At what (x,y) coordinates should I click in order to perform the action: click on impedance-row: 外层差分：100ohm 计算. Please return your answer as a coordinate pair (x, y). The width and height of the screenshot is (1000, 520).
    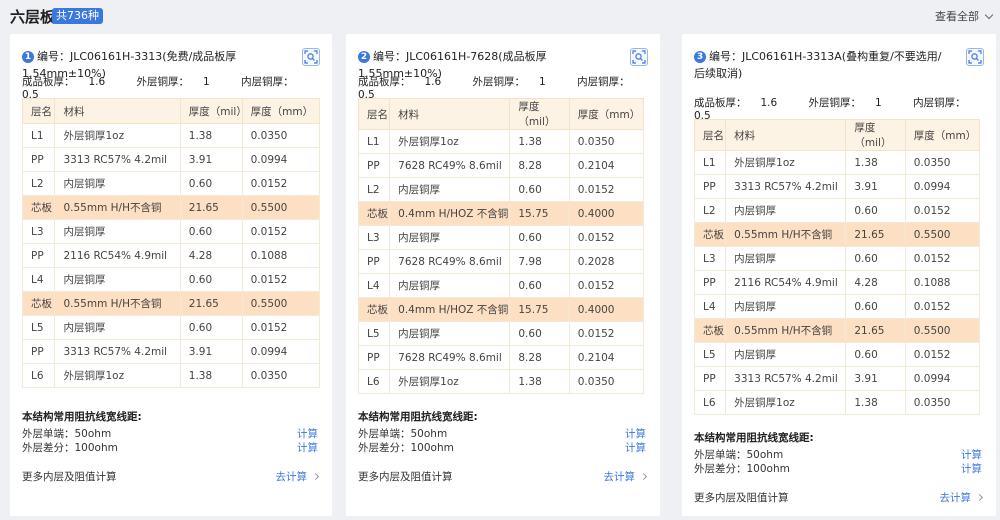
    Looking at the image, I should click on (502, 447).